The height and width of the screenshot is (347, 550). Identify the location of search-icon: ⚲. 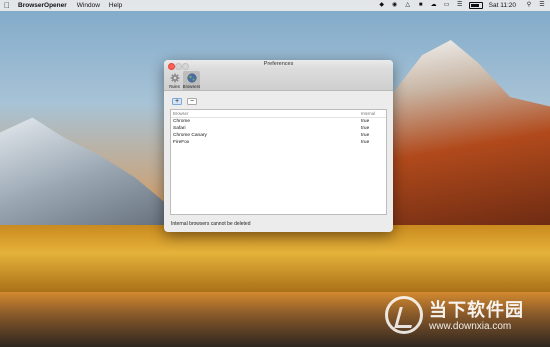
(529, 5).